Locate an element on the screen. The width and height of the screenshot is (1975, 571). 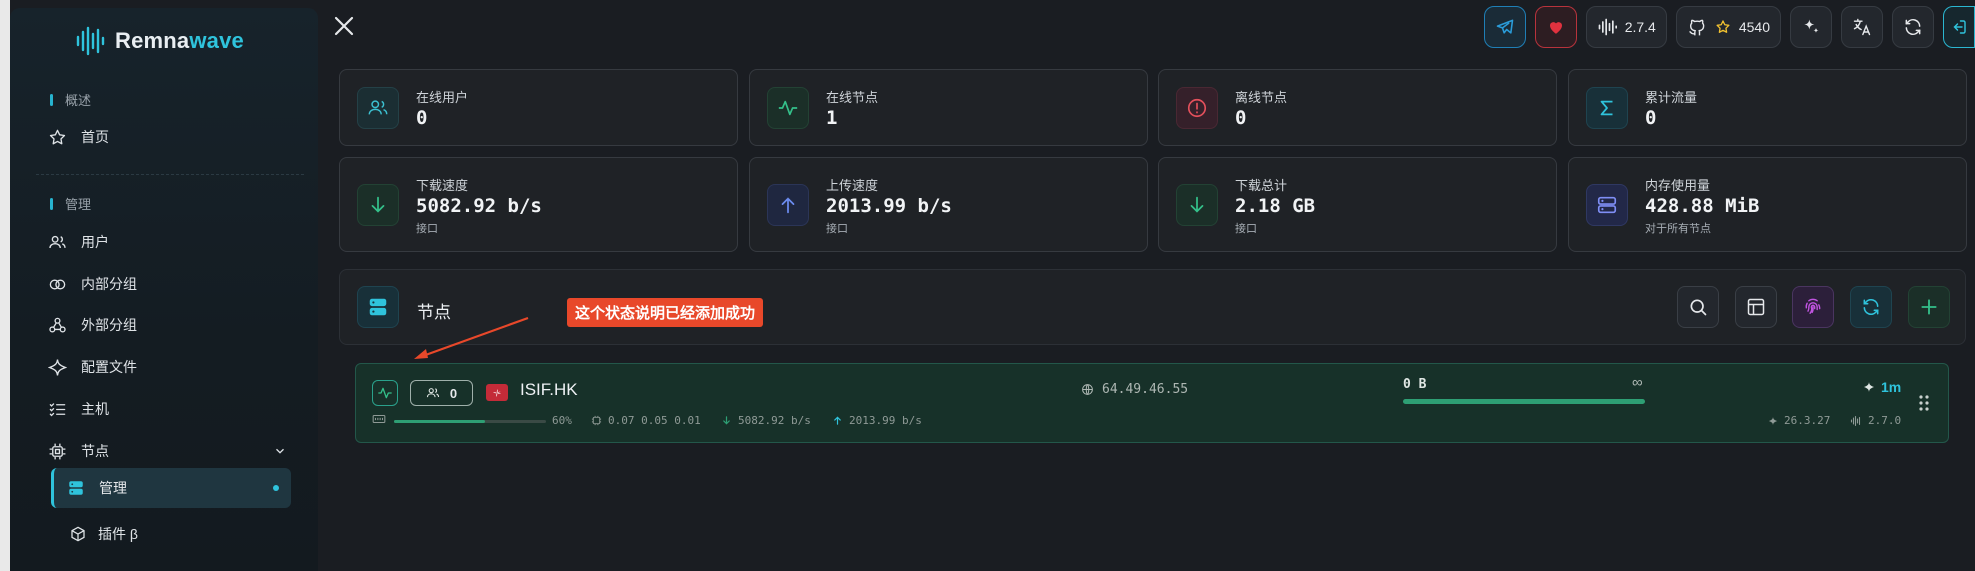
stat-value: 2.18 GB is located at coordinates (1275, 206).